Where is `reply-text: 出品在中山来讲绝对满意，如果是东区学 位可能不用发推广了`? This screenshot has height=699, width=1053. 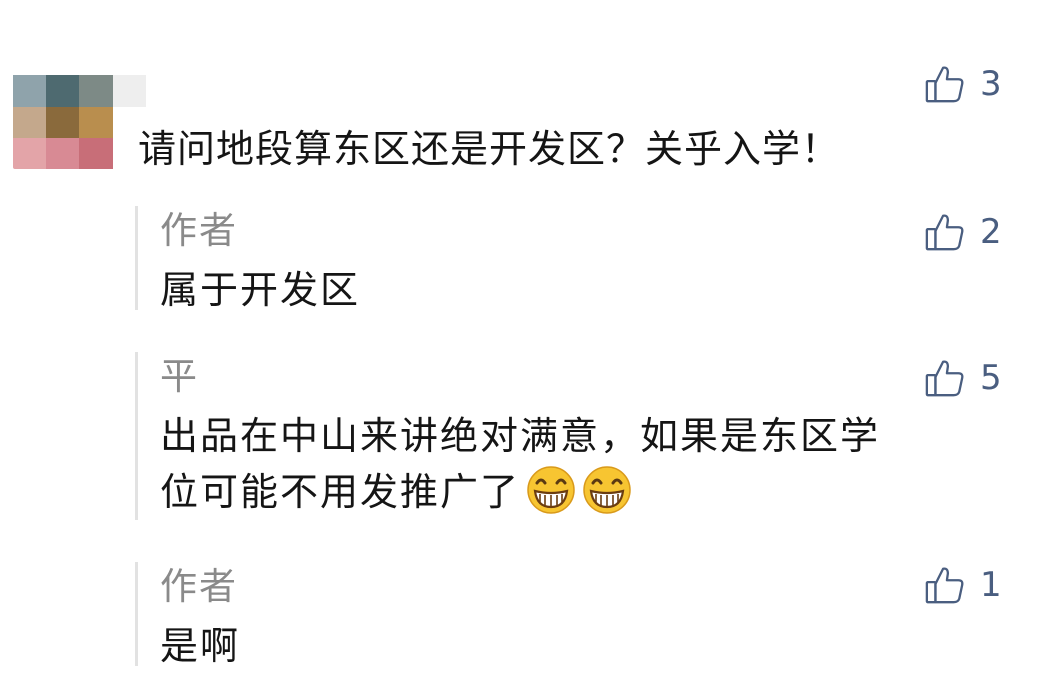
reply-text: 出品在中山来讲绝对满意，如果是东区学 位可能不用发推广了 is located at coordinates (575, 464).